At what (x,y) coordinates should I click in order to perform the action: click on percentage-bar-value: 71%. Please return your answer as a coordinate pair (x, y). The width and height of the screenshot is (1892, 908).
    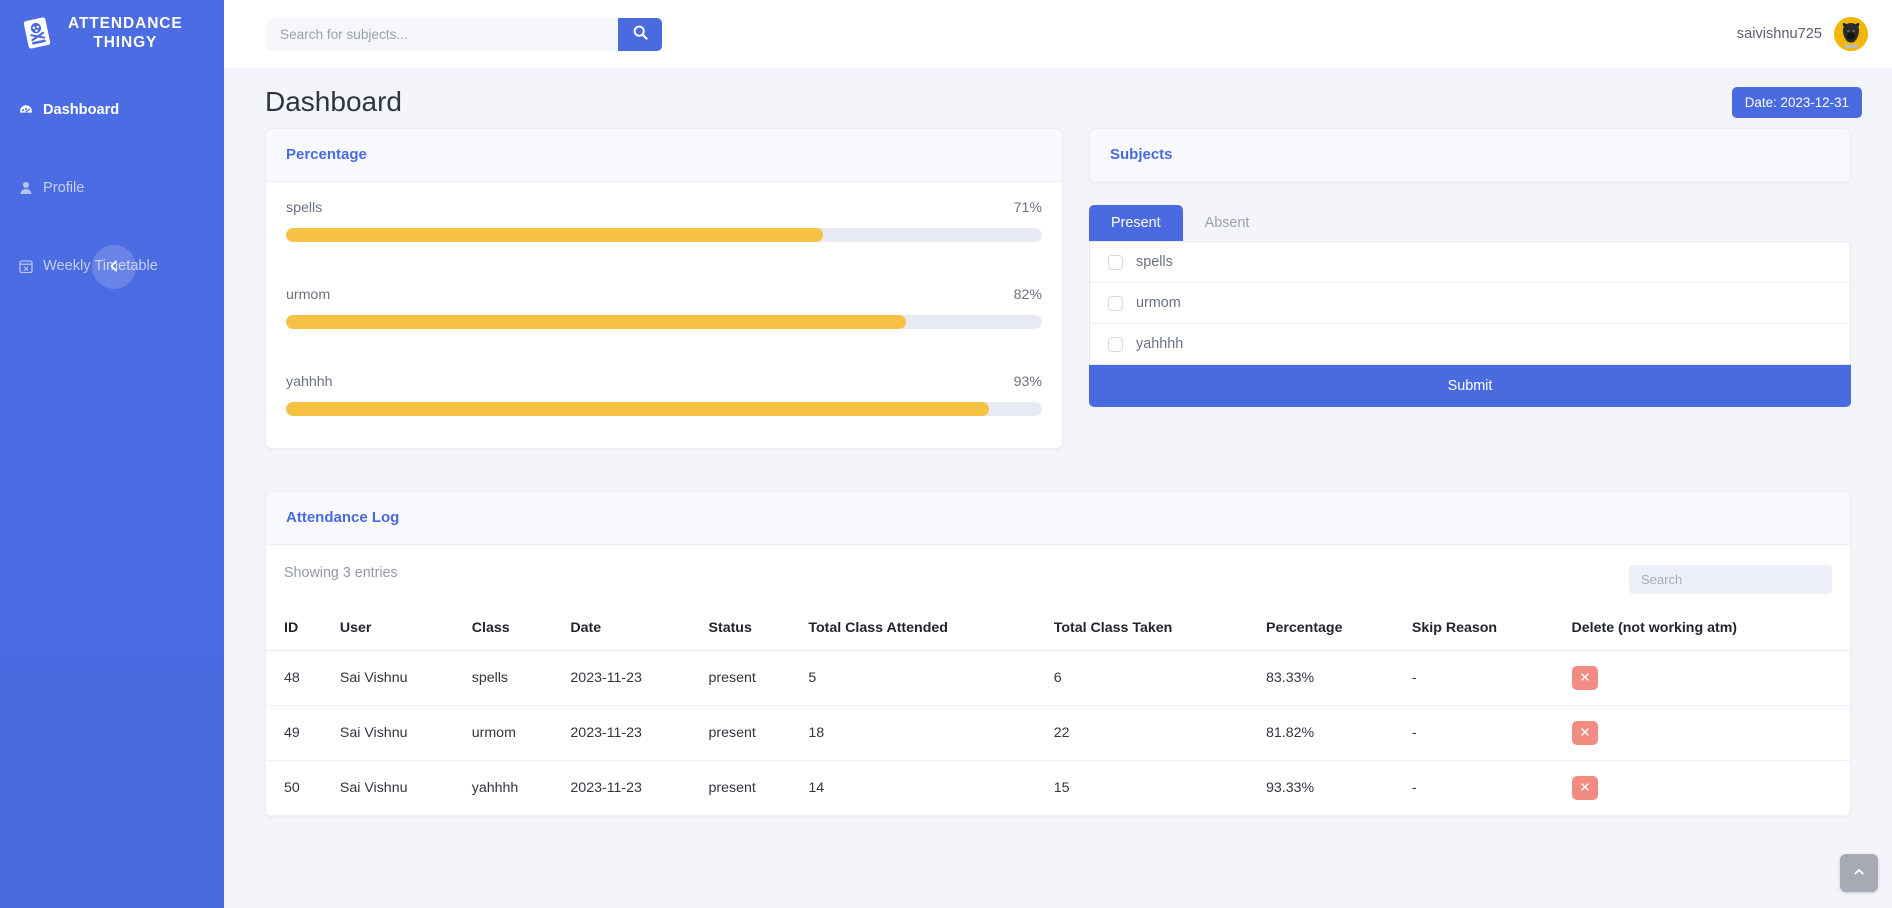
    Looking at the image, I should click on (1027, 208).